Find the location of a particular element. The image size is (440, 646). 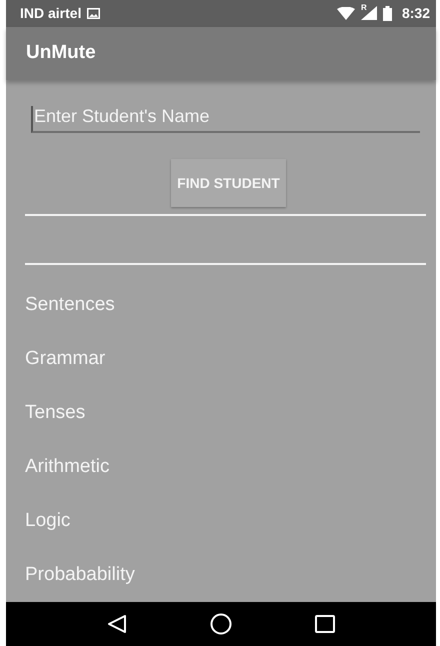

topic-item: Grammar is located at coordinates (225, 359).